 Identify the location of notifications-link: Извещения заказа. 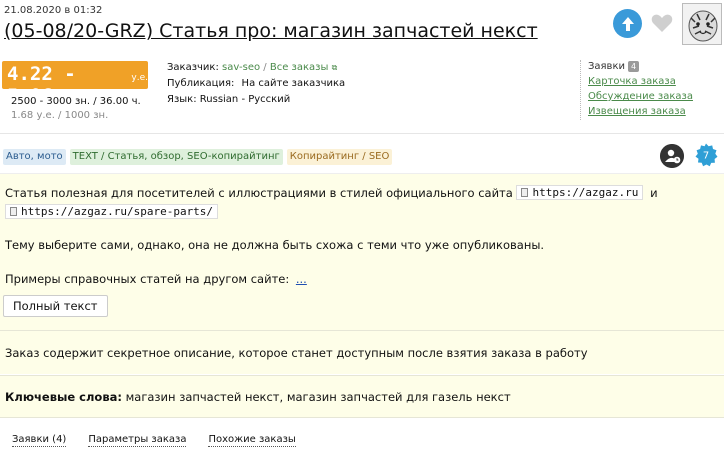
(640, 111).